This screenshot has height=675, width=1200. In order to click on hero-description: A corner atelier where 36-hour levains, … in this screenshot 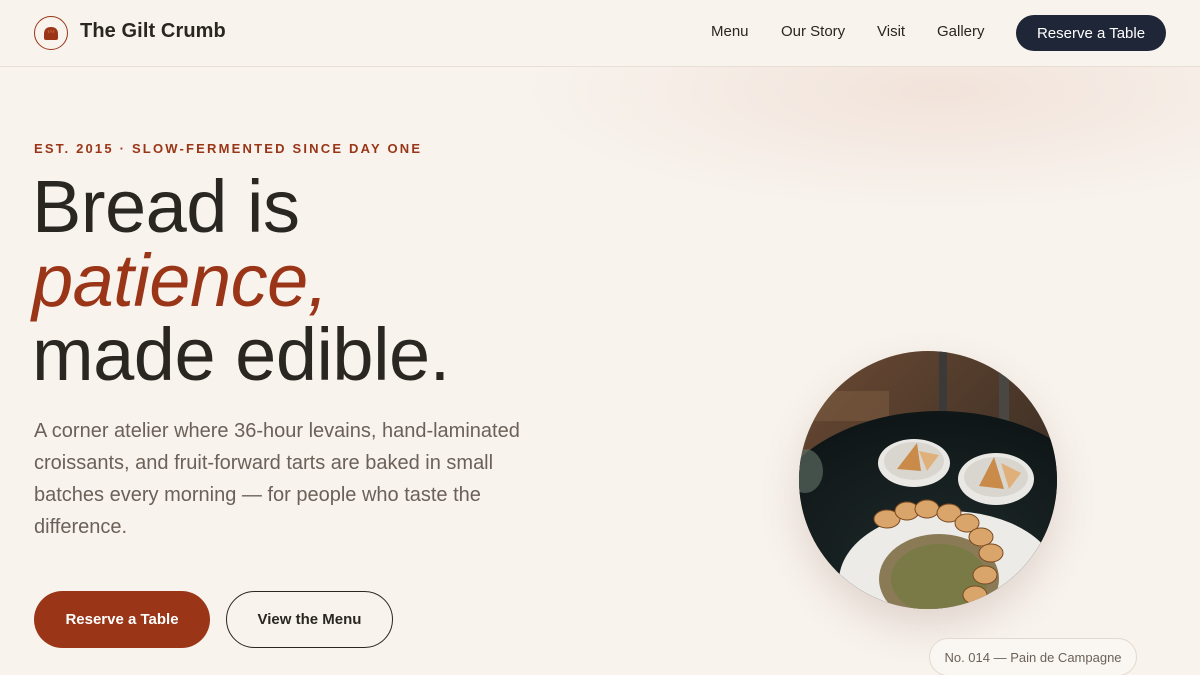, I will do `click(277, 479)`.